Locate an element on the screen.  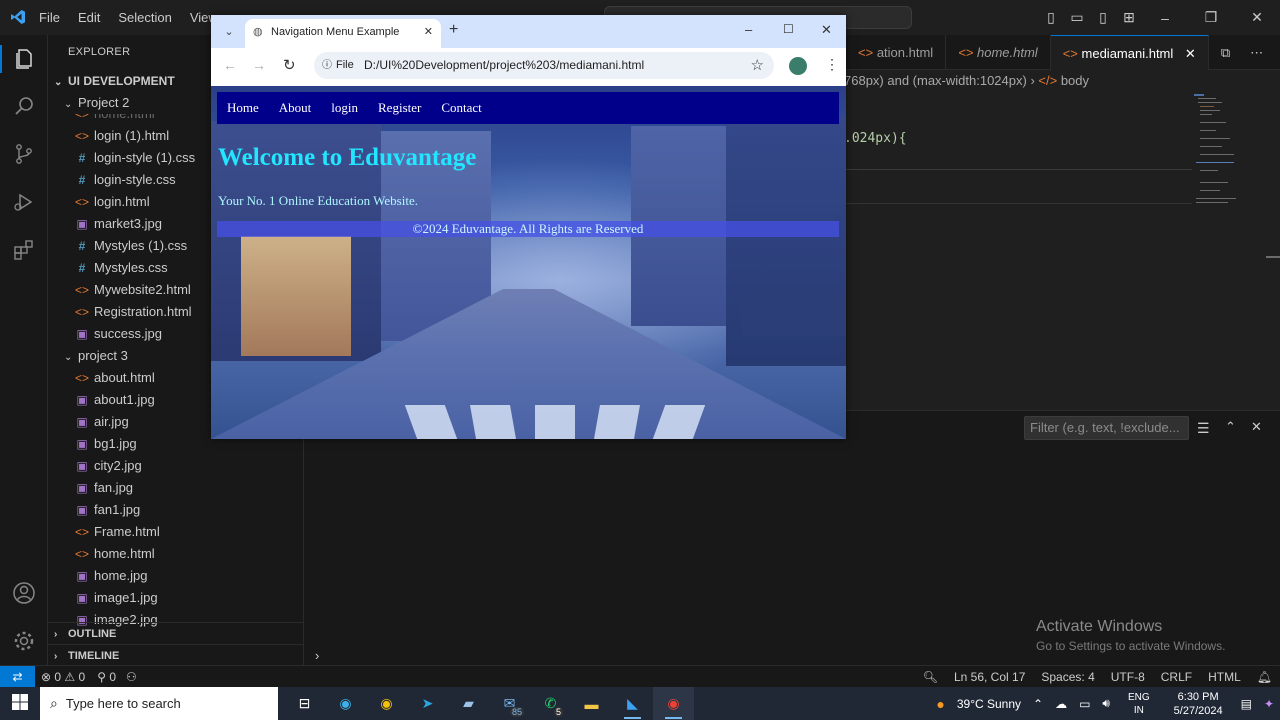
tab-mediamani-html: <> mediamani.html ✕ is located at coordinates (1129, 52).